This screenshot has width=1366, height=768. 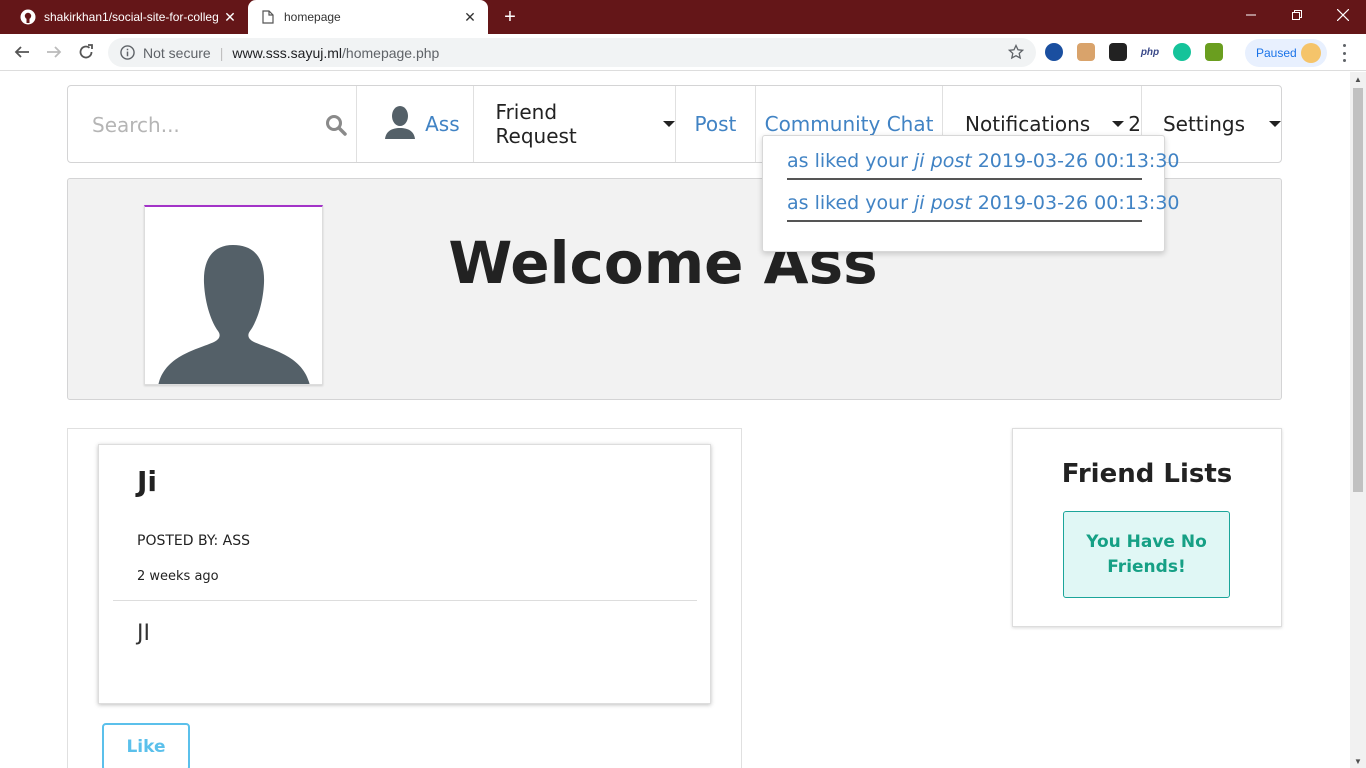 I want to click on settings-label: Settings, so click(x=1203, y=124).